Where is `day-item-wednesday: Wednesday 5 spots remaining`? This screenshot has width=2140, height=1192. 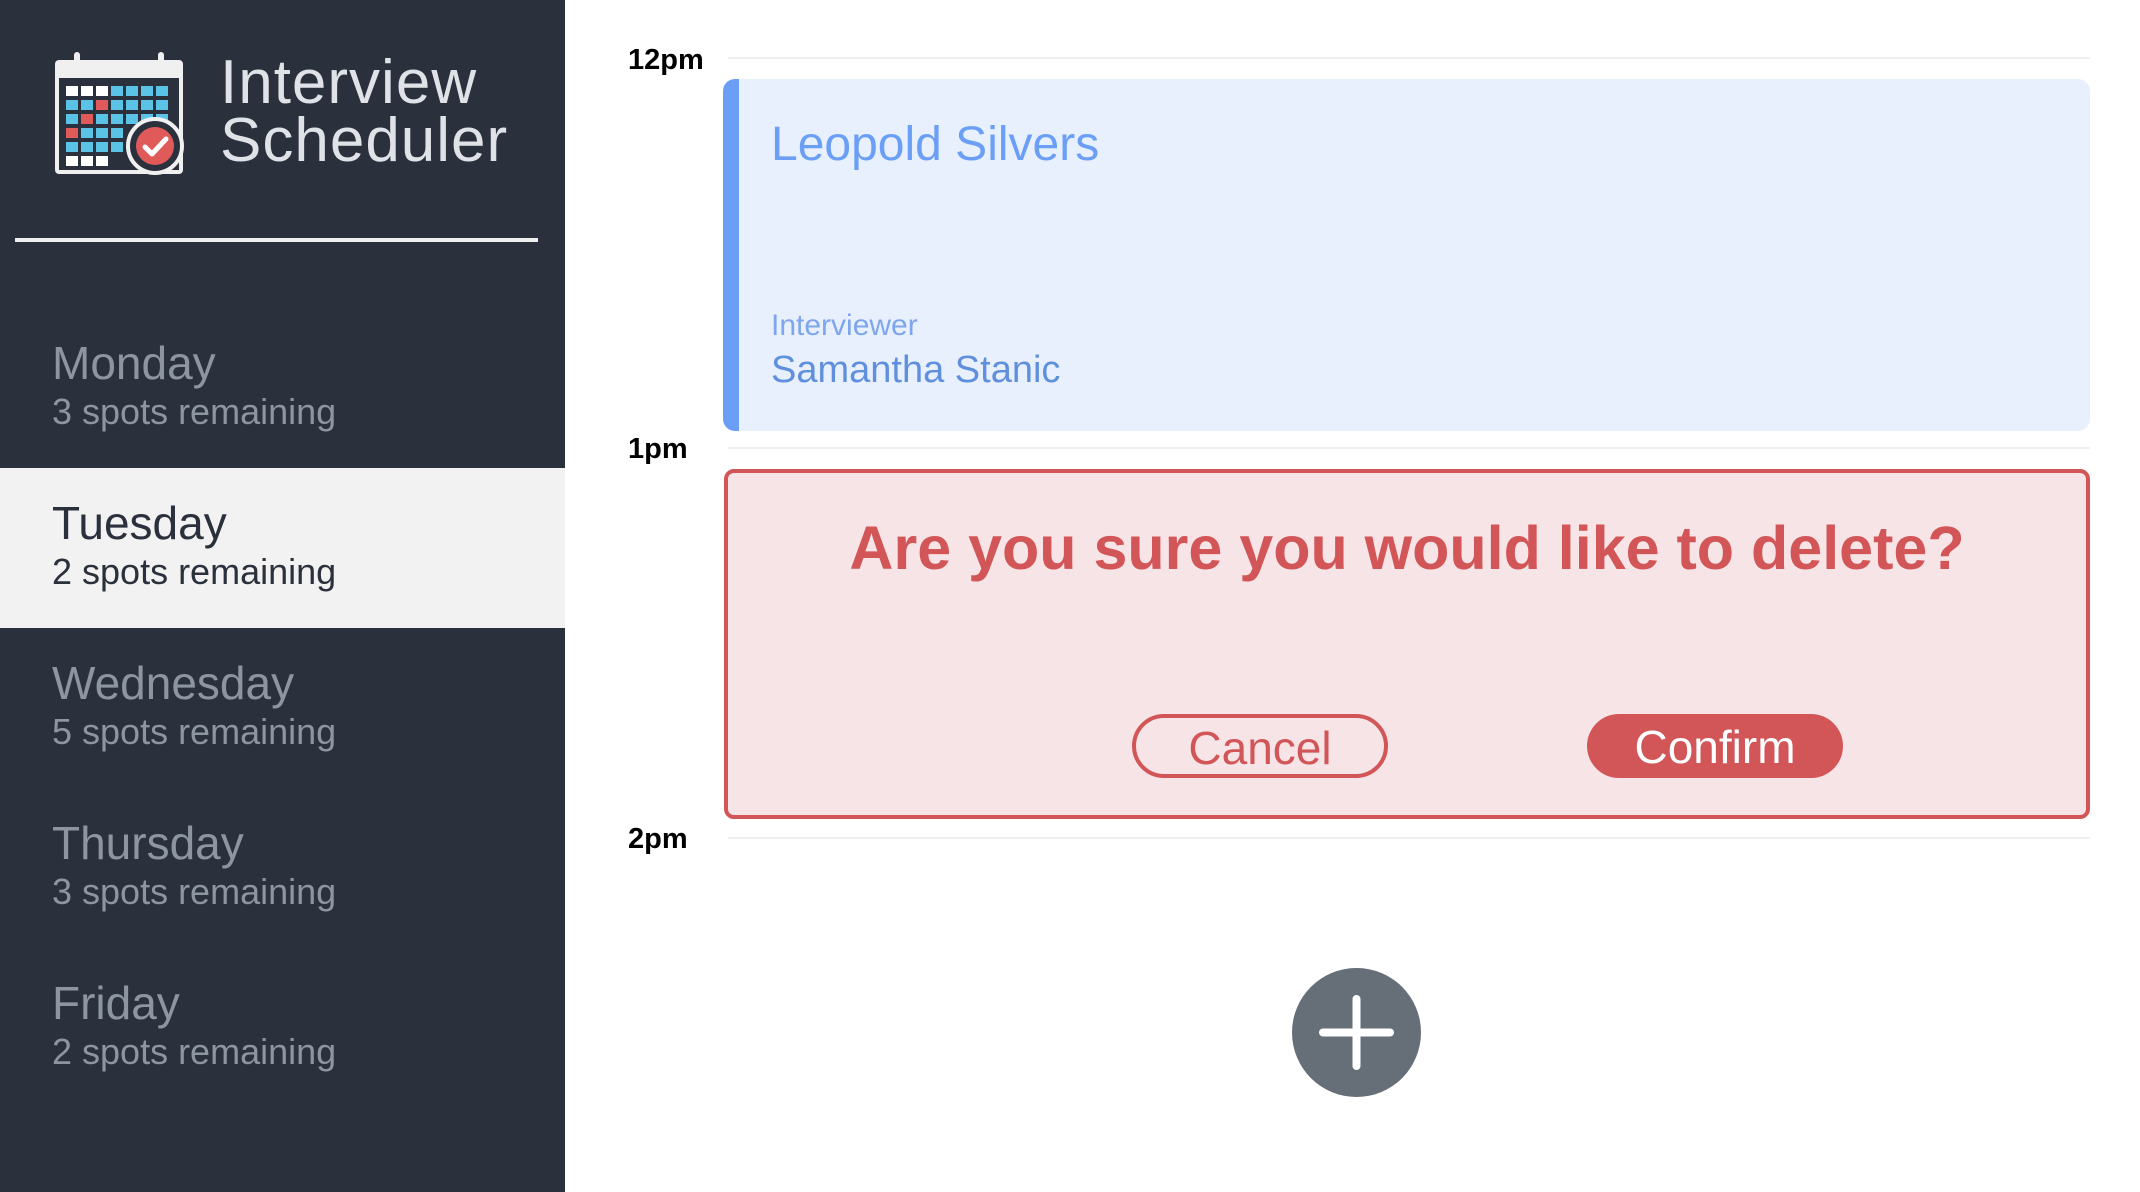
day-item-wednesday: Wednesday 5 spots remaining is located at coordinates (282, 708).